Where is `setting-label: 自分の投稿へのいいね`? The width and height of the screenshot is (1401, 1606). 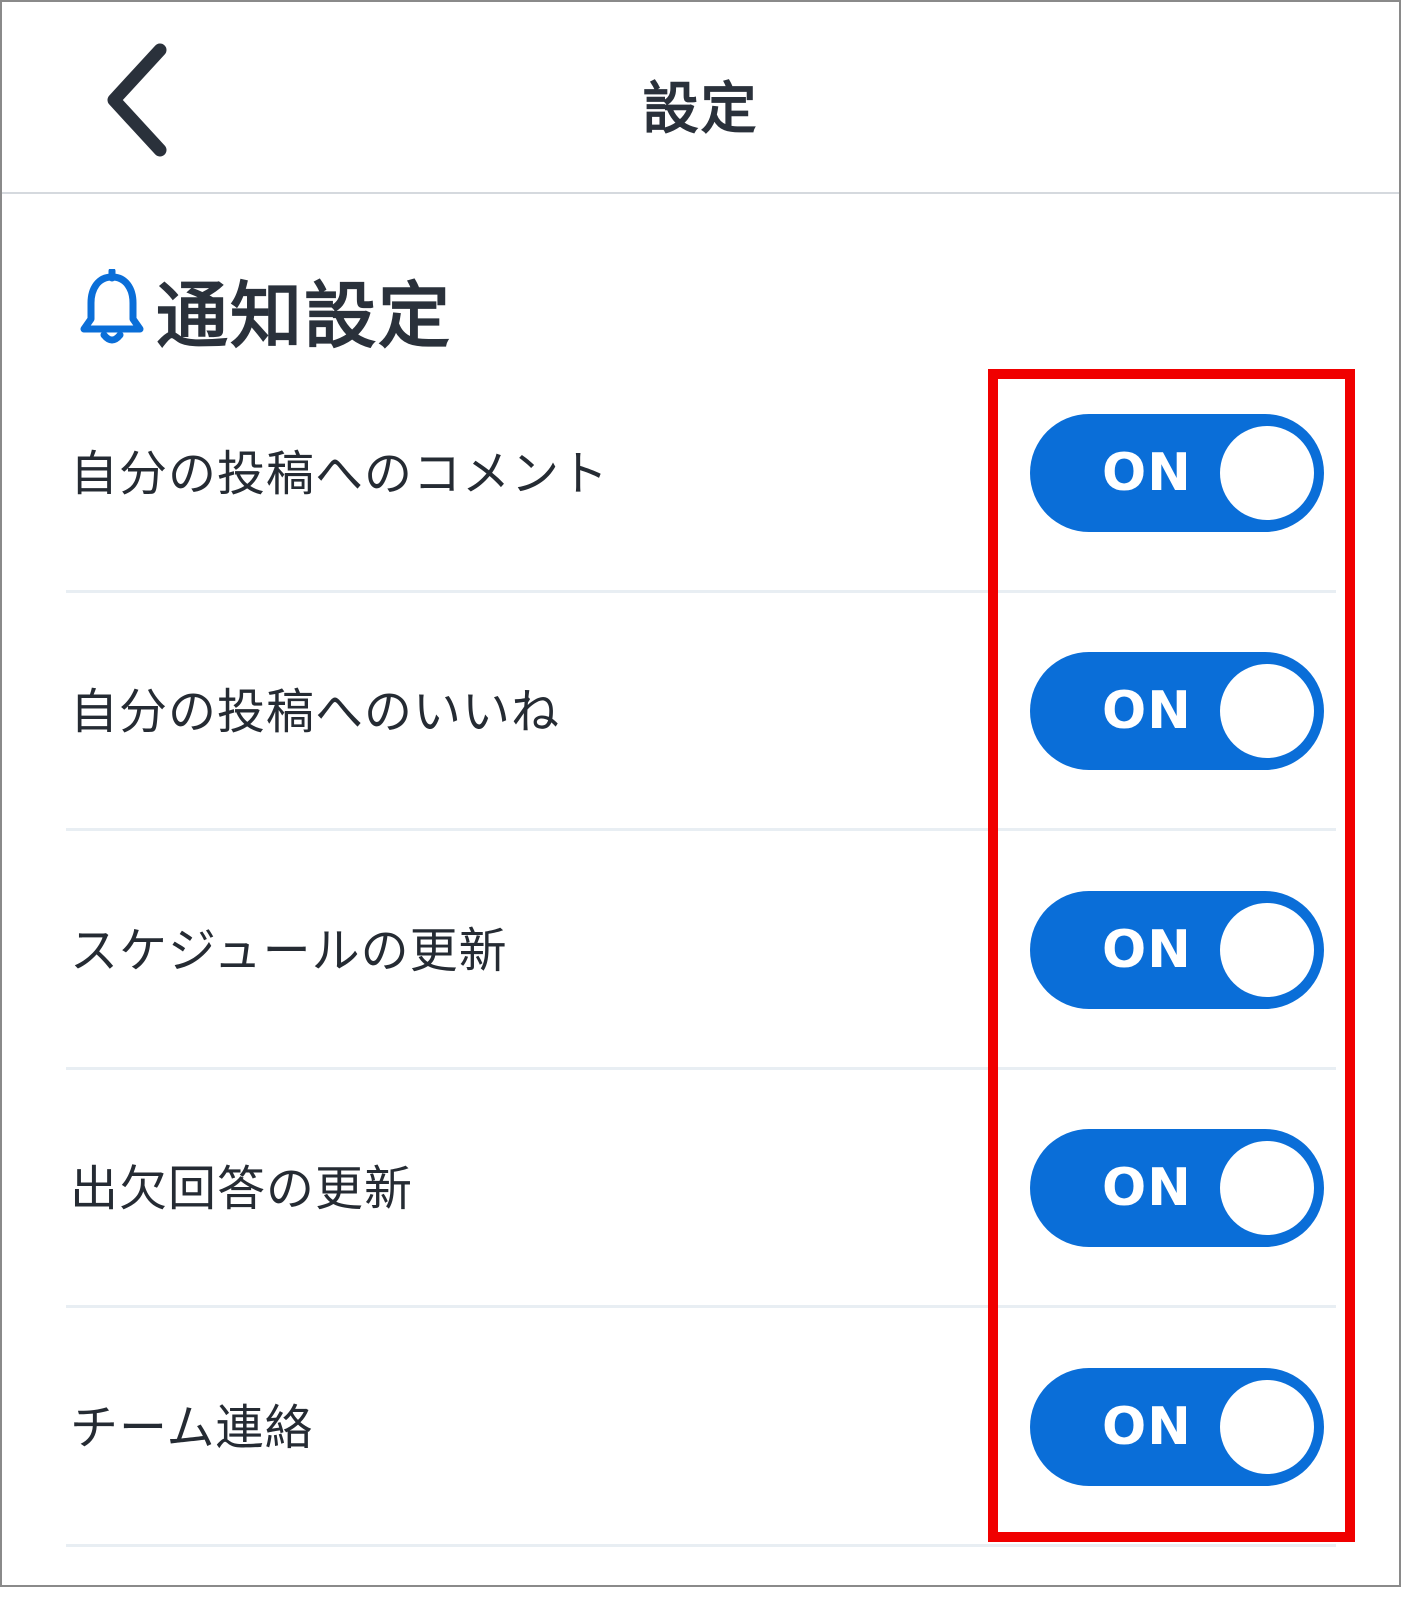
setting-label: 自分の投稿へのいいね is located at coordinates (315, 712).